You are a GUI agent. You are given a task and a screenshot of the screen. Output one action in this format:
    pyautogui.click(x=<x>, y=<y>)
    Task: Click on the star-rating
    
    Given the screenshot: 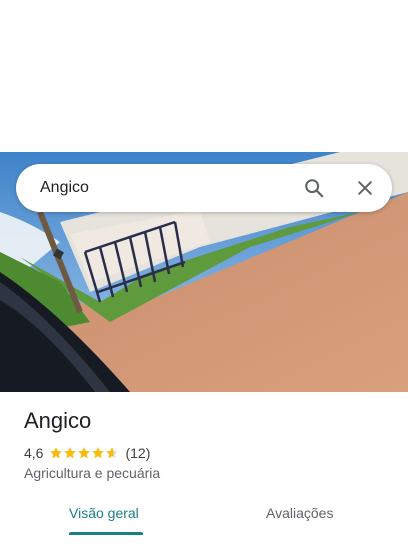 What is the action you would take?
    pyautogui.click(x=84, y=453)
    